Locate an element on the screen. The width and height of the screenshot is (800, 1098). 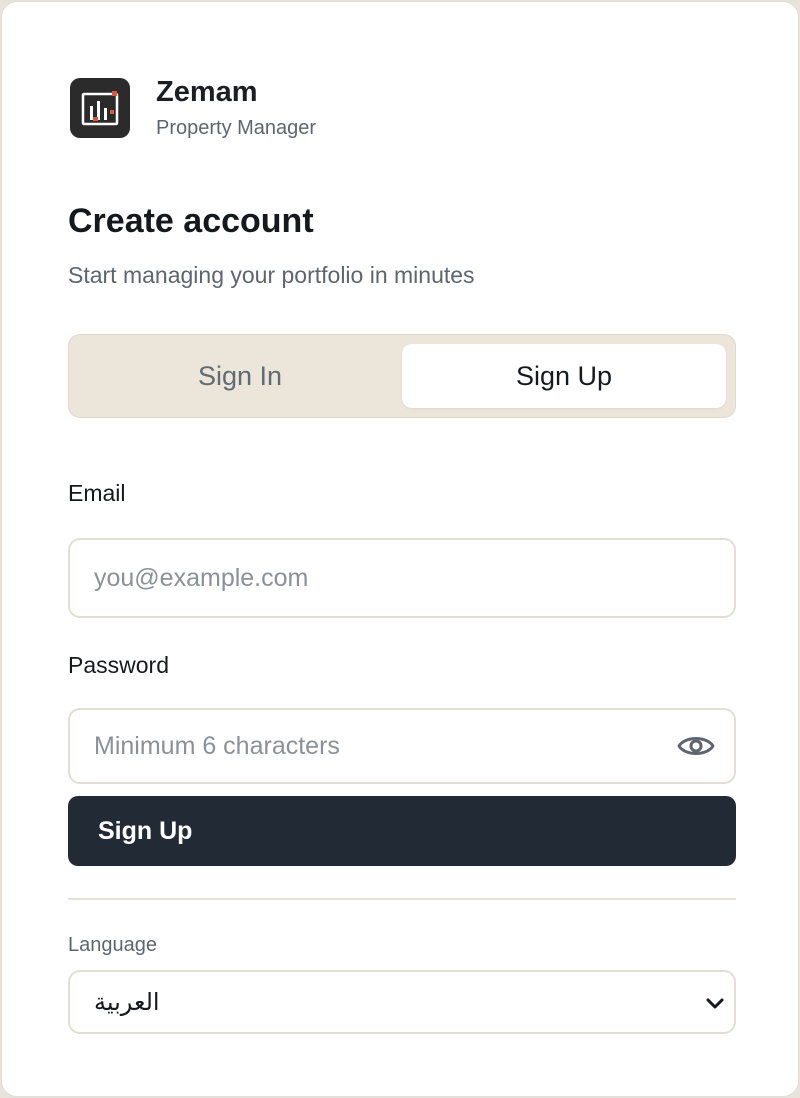
brand-name: Zemam is located at coordinates (207, 92).